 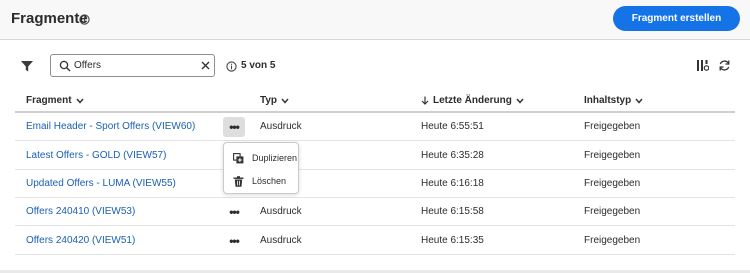 What do you see at coordinates (49, 100) in the screenshot?
I see `column-label: Fragment` at bounding box center [49, 100].